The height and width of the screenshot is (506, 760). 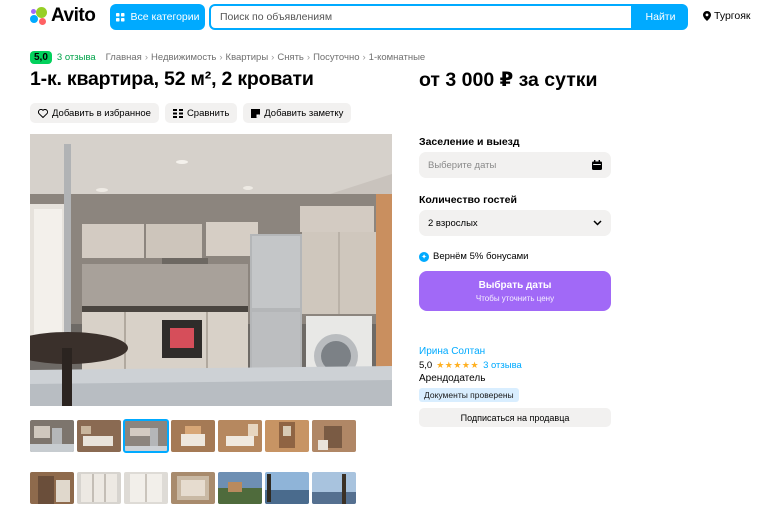 What do you see at coordinates (597, 165) in the screenshot?
I see `calendar-icon` at bounding box center [597, 165].